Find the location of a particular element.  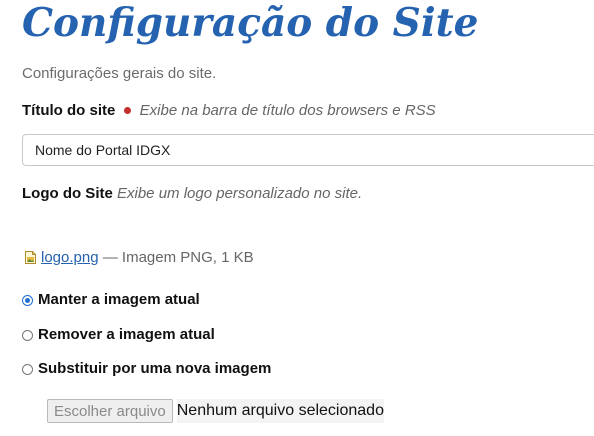

radio-remove-image: Remover a imagem atual is located at coordinates (118, 335).